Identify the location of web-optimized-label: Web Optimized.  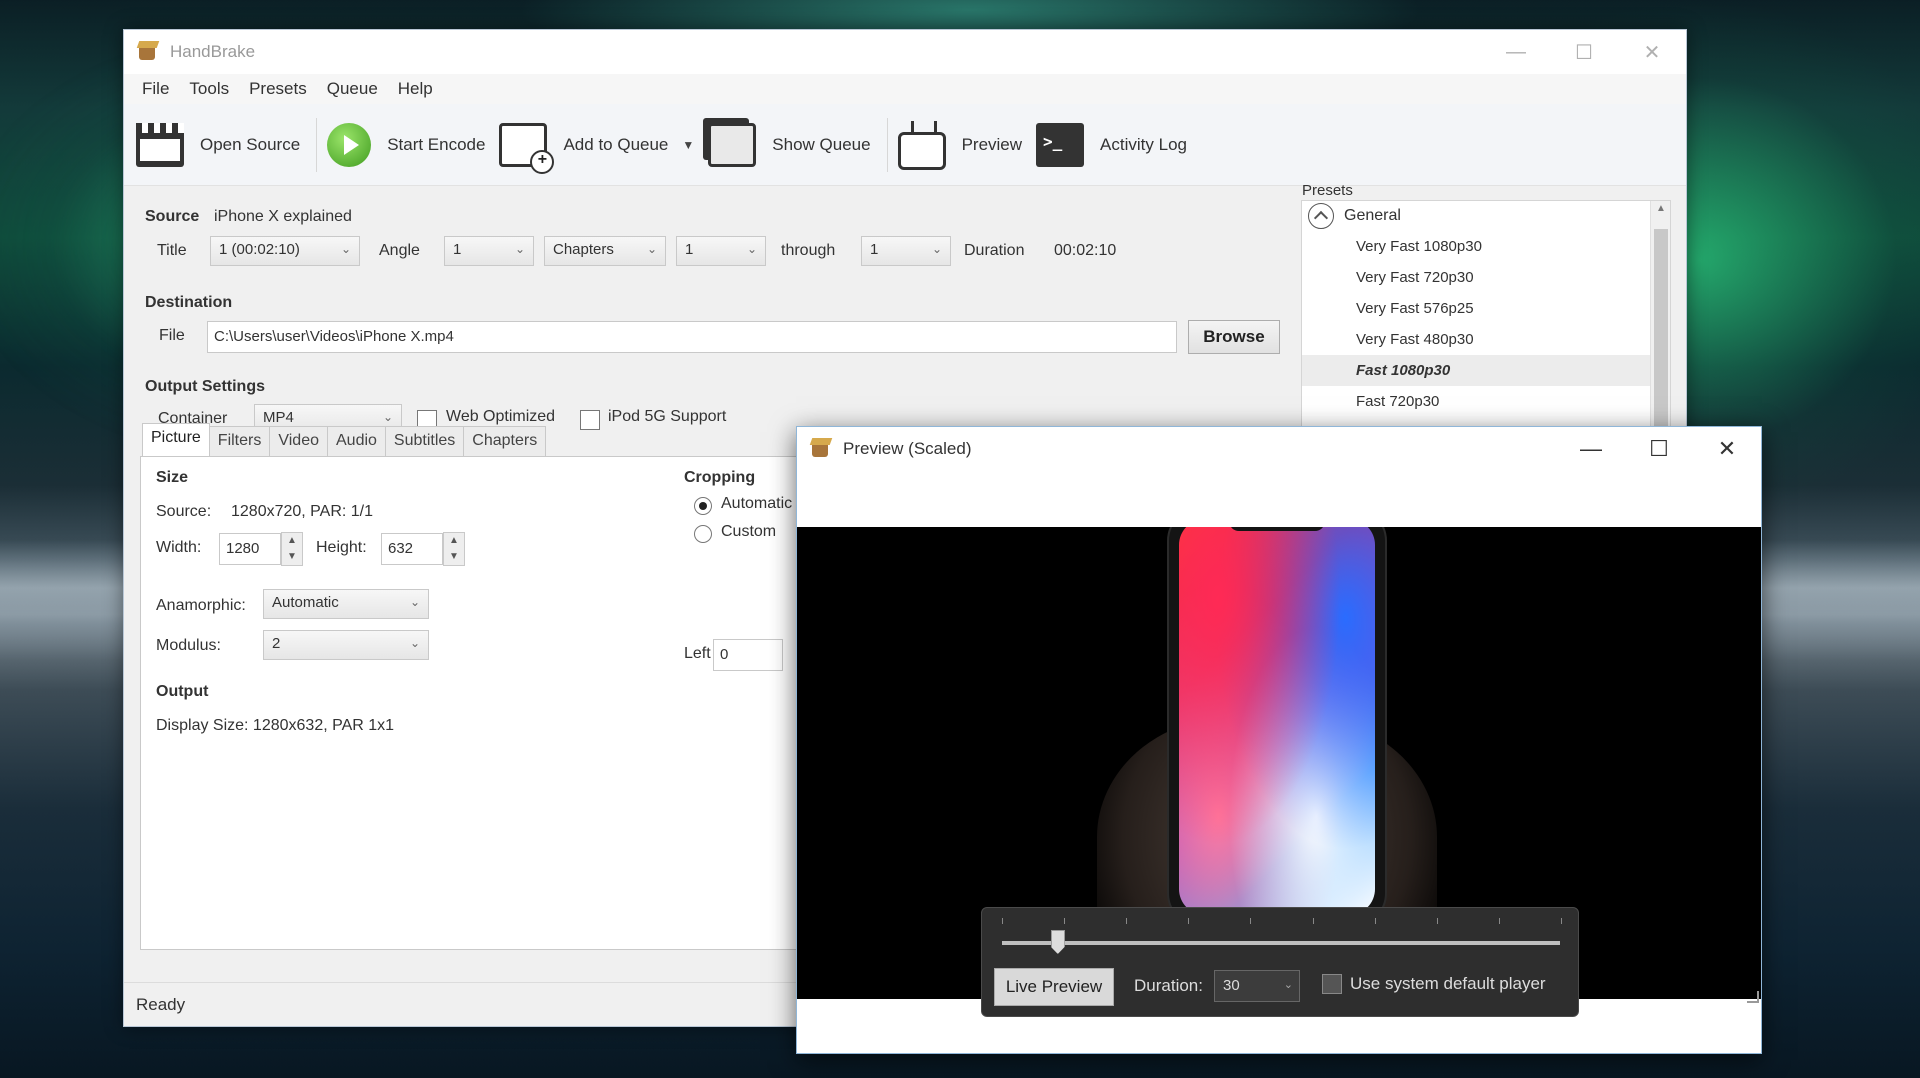
(501, 416).